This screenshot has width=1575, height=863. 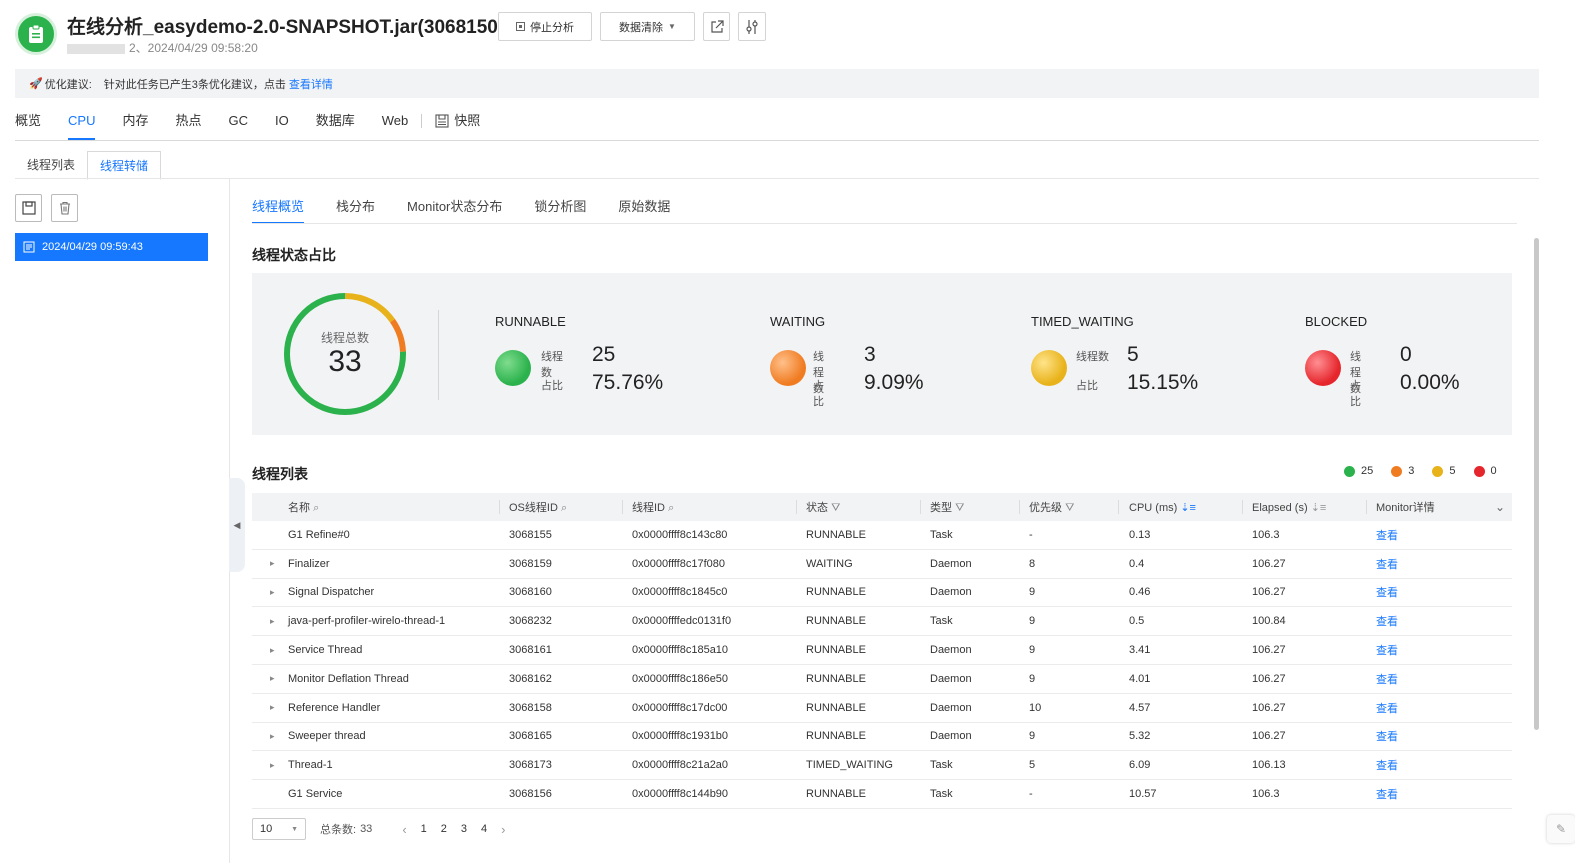 I want to click on tab-hotspot: 热点, so click(x=188, y=126).